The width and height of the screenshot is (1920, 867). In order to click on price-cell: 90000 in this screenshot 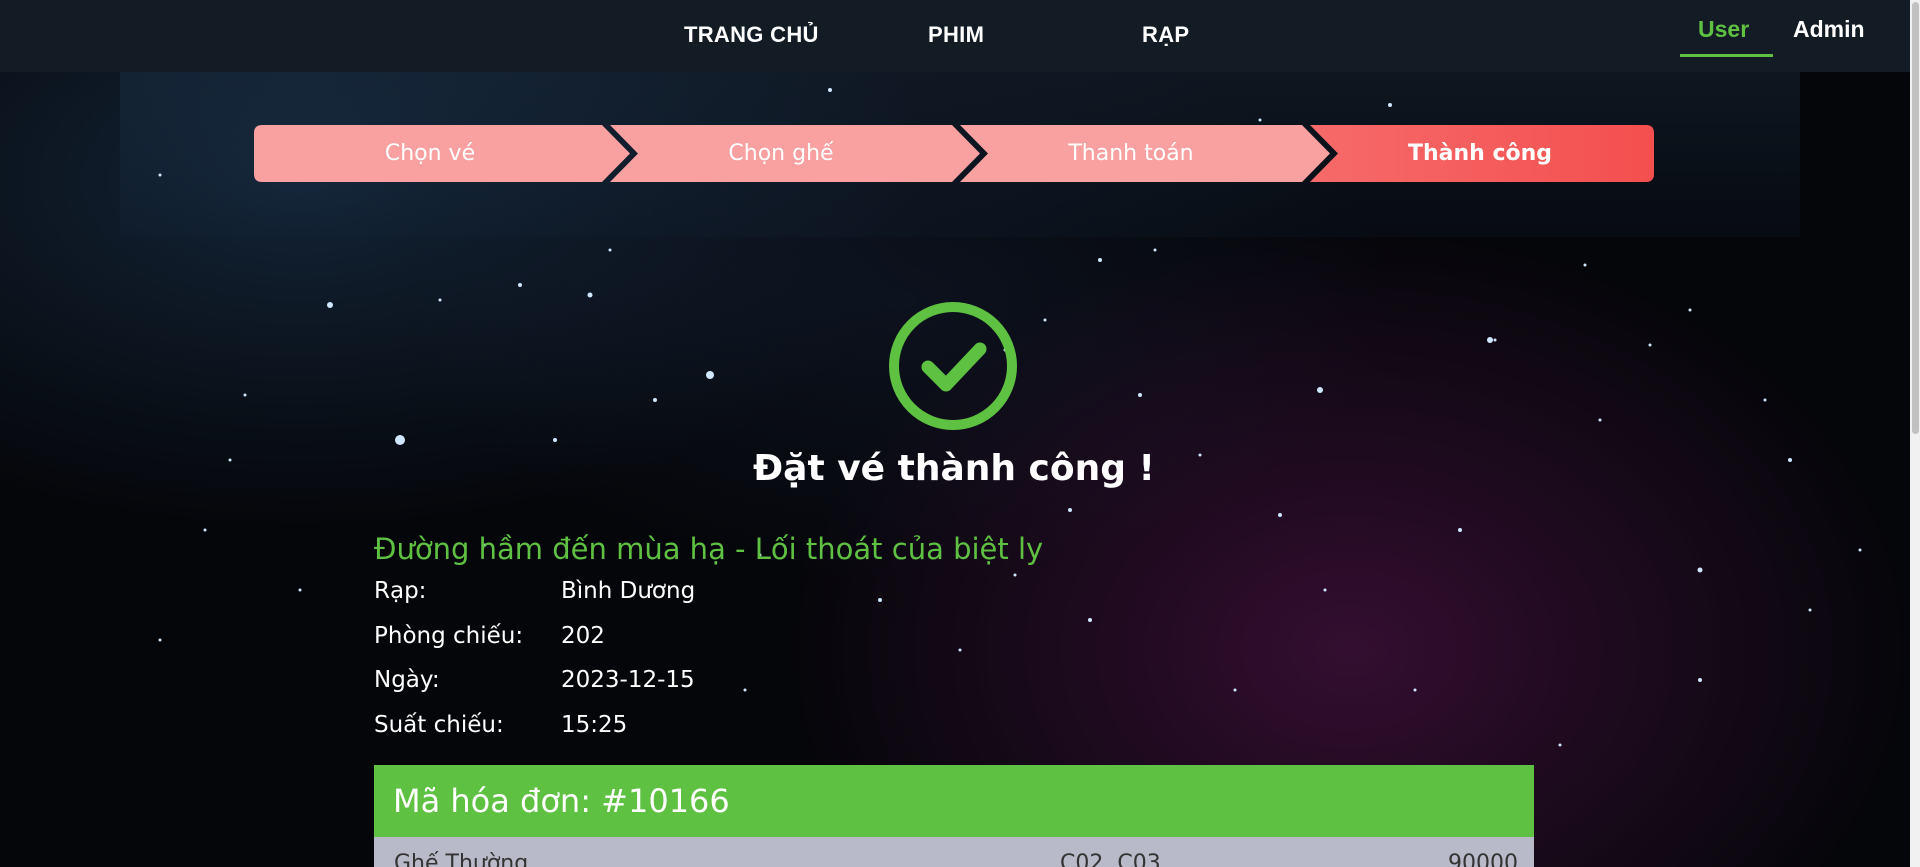, I will do `click(1483, 859)`.